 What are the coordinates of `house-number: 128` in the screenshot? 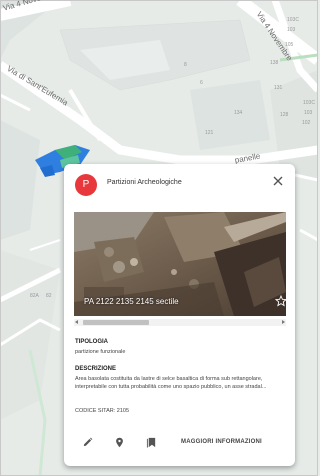 It's located at (284, 115).